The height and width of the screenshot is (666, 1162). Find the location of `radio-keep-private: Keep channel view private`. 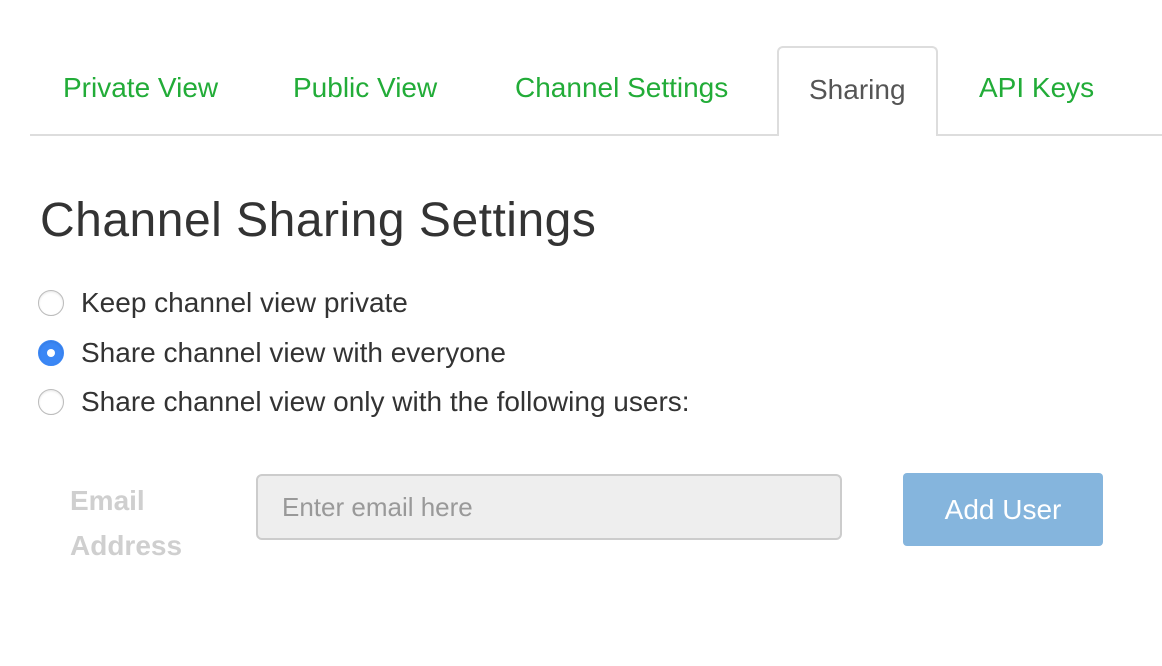

radio-keep-private: Keep channel view private is located at coordinates (223, 303).